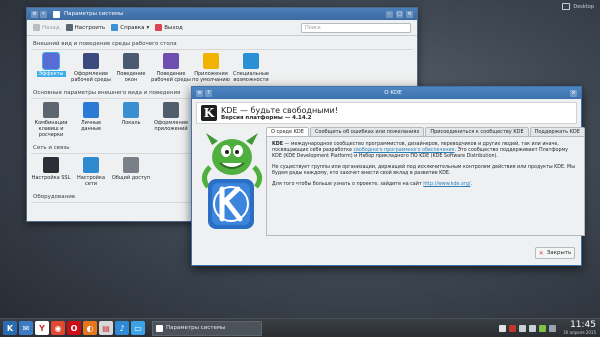  I want to click on taskbar-launchers: K ✉ Y ◉ O ◐ ▤ ♪ ▭, so click(74, 328).